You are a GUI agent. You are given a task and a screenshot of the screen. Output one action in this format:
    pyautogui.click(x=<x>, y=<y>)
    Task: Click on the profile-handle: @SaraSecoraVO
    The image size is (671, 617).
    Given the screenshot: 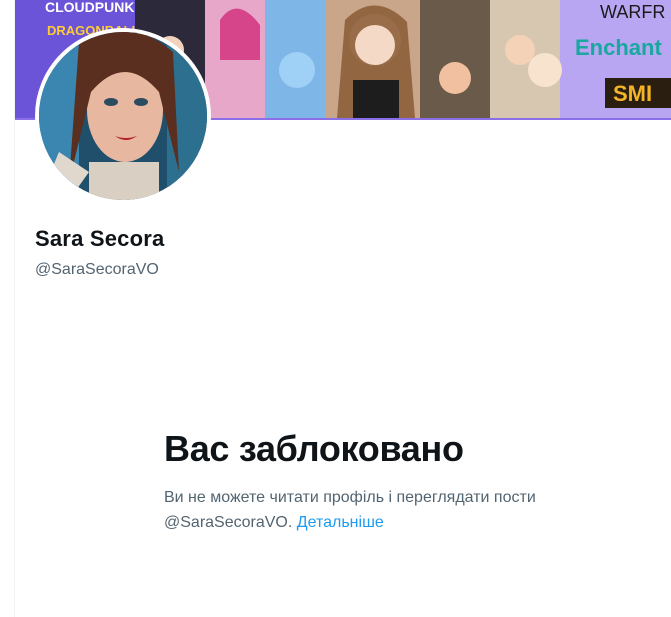 What is the action you would take?
    pyautogui.click(x=97, y=269)
    